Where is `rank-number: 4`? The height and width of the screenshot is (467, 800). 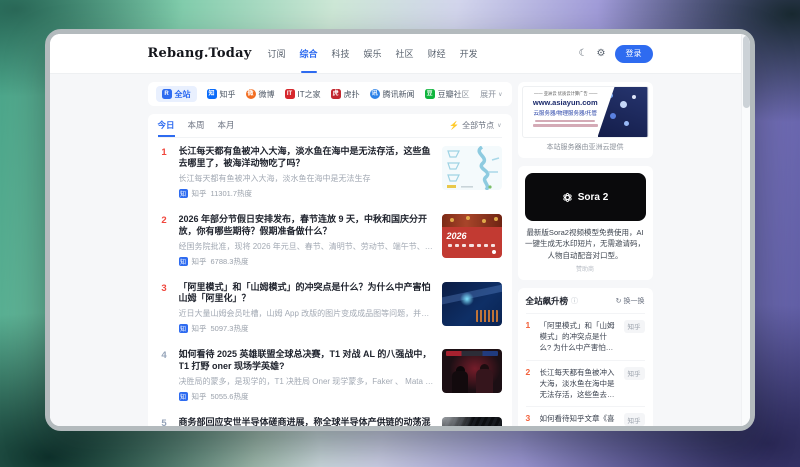
rank-number: 4 is located at coordinates (164, 356).